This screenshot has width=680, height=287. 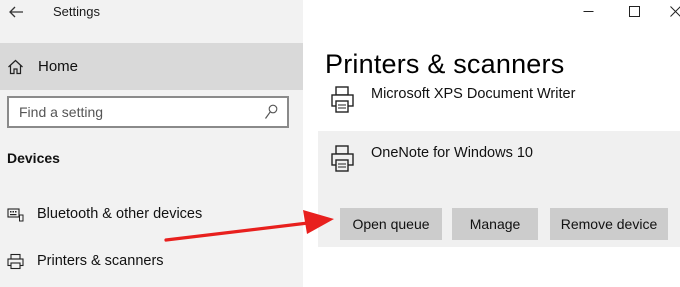 What do you see at coordinates (134, 112) in the screenshot?
I see `search-input` at bounding box center [134, 112].